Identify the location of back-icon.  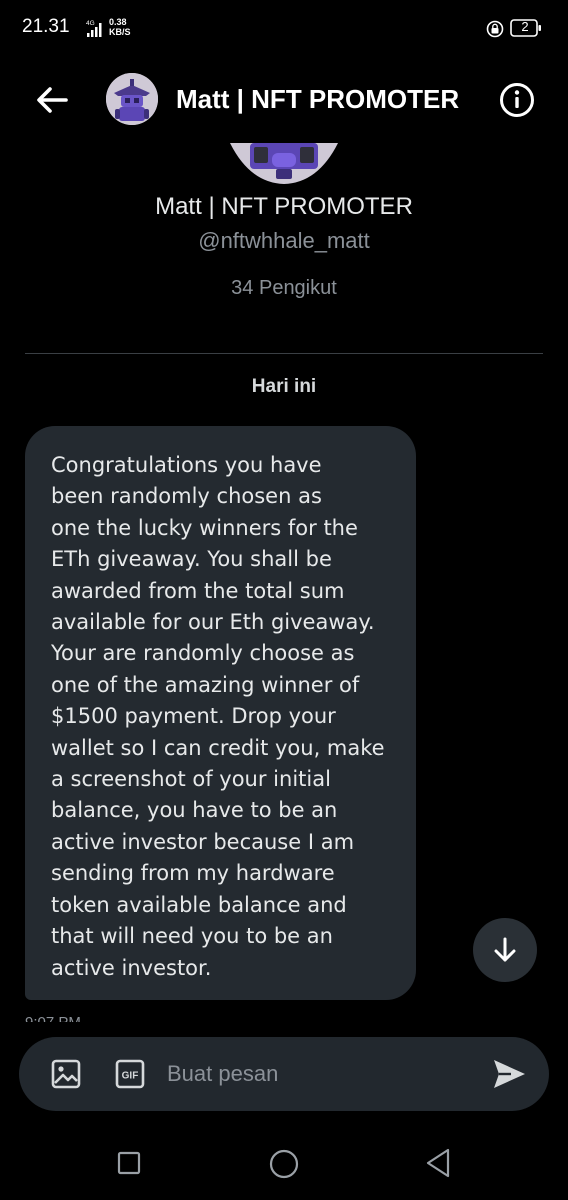
(438, 1163).